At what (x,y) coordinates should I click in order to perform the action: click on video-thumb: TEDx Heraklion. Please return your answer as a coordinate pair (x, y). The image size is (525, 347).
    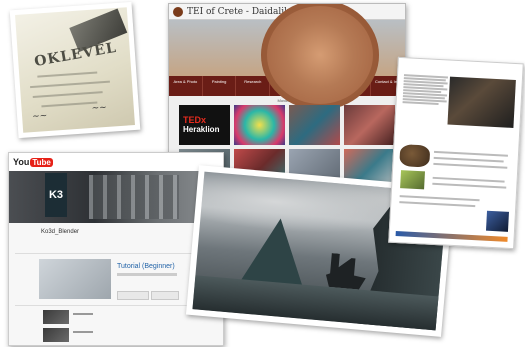
    Looking at the image, I should click on (204, 125).